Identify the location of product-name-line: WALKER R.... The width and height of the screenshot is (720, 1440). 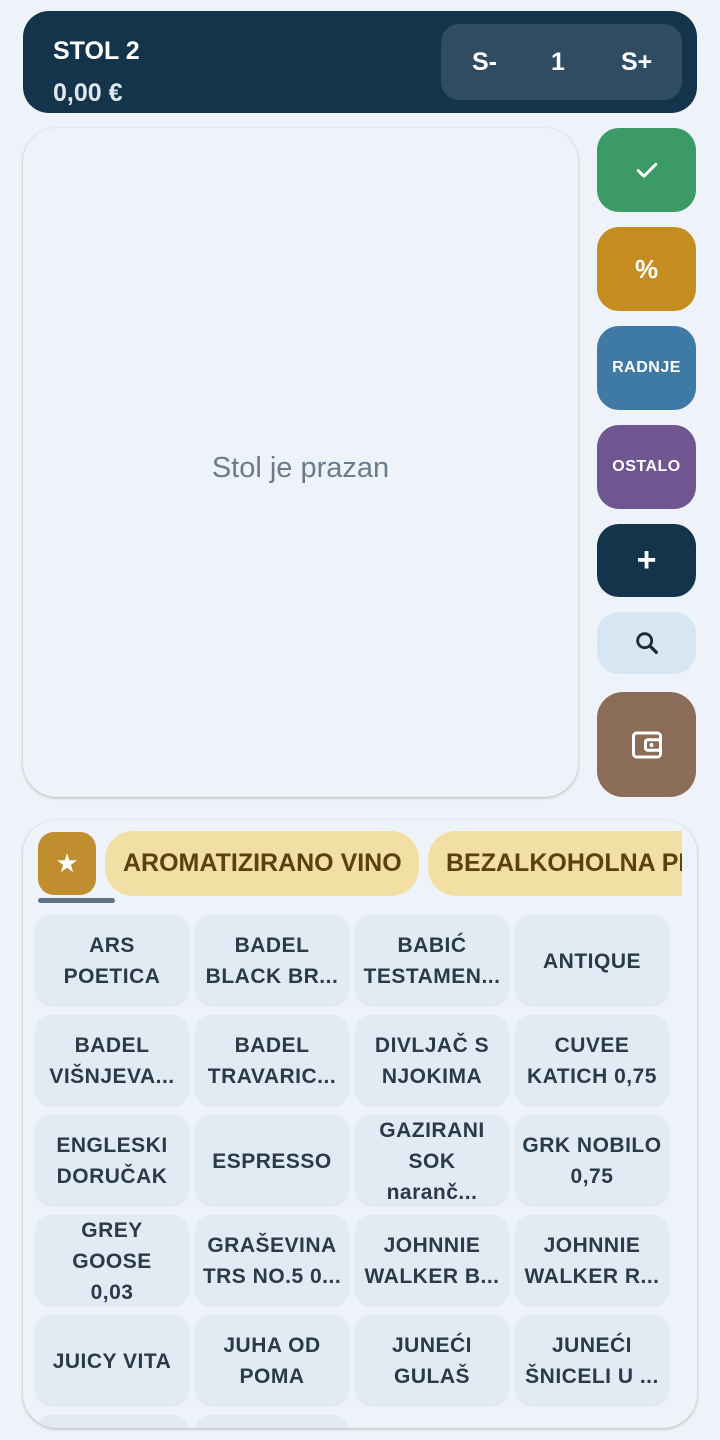
(592, 1276).